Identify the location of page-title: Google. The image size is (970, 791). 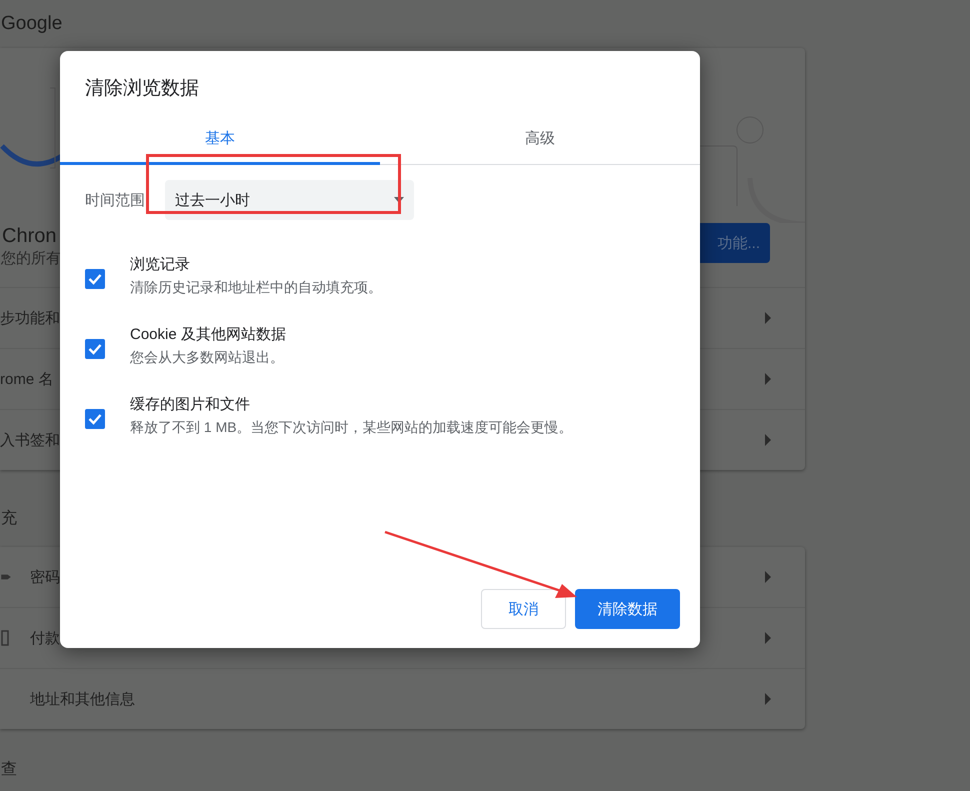
(31, 24).